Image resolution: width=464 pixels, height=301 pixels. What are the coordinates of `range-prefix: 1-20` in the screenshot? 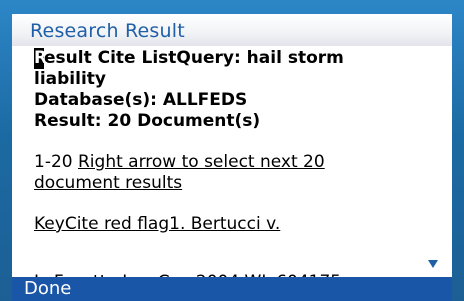 It's located at (56, 162).